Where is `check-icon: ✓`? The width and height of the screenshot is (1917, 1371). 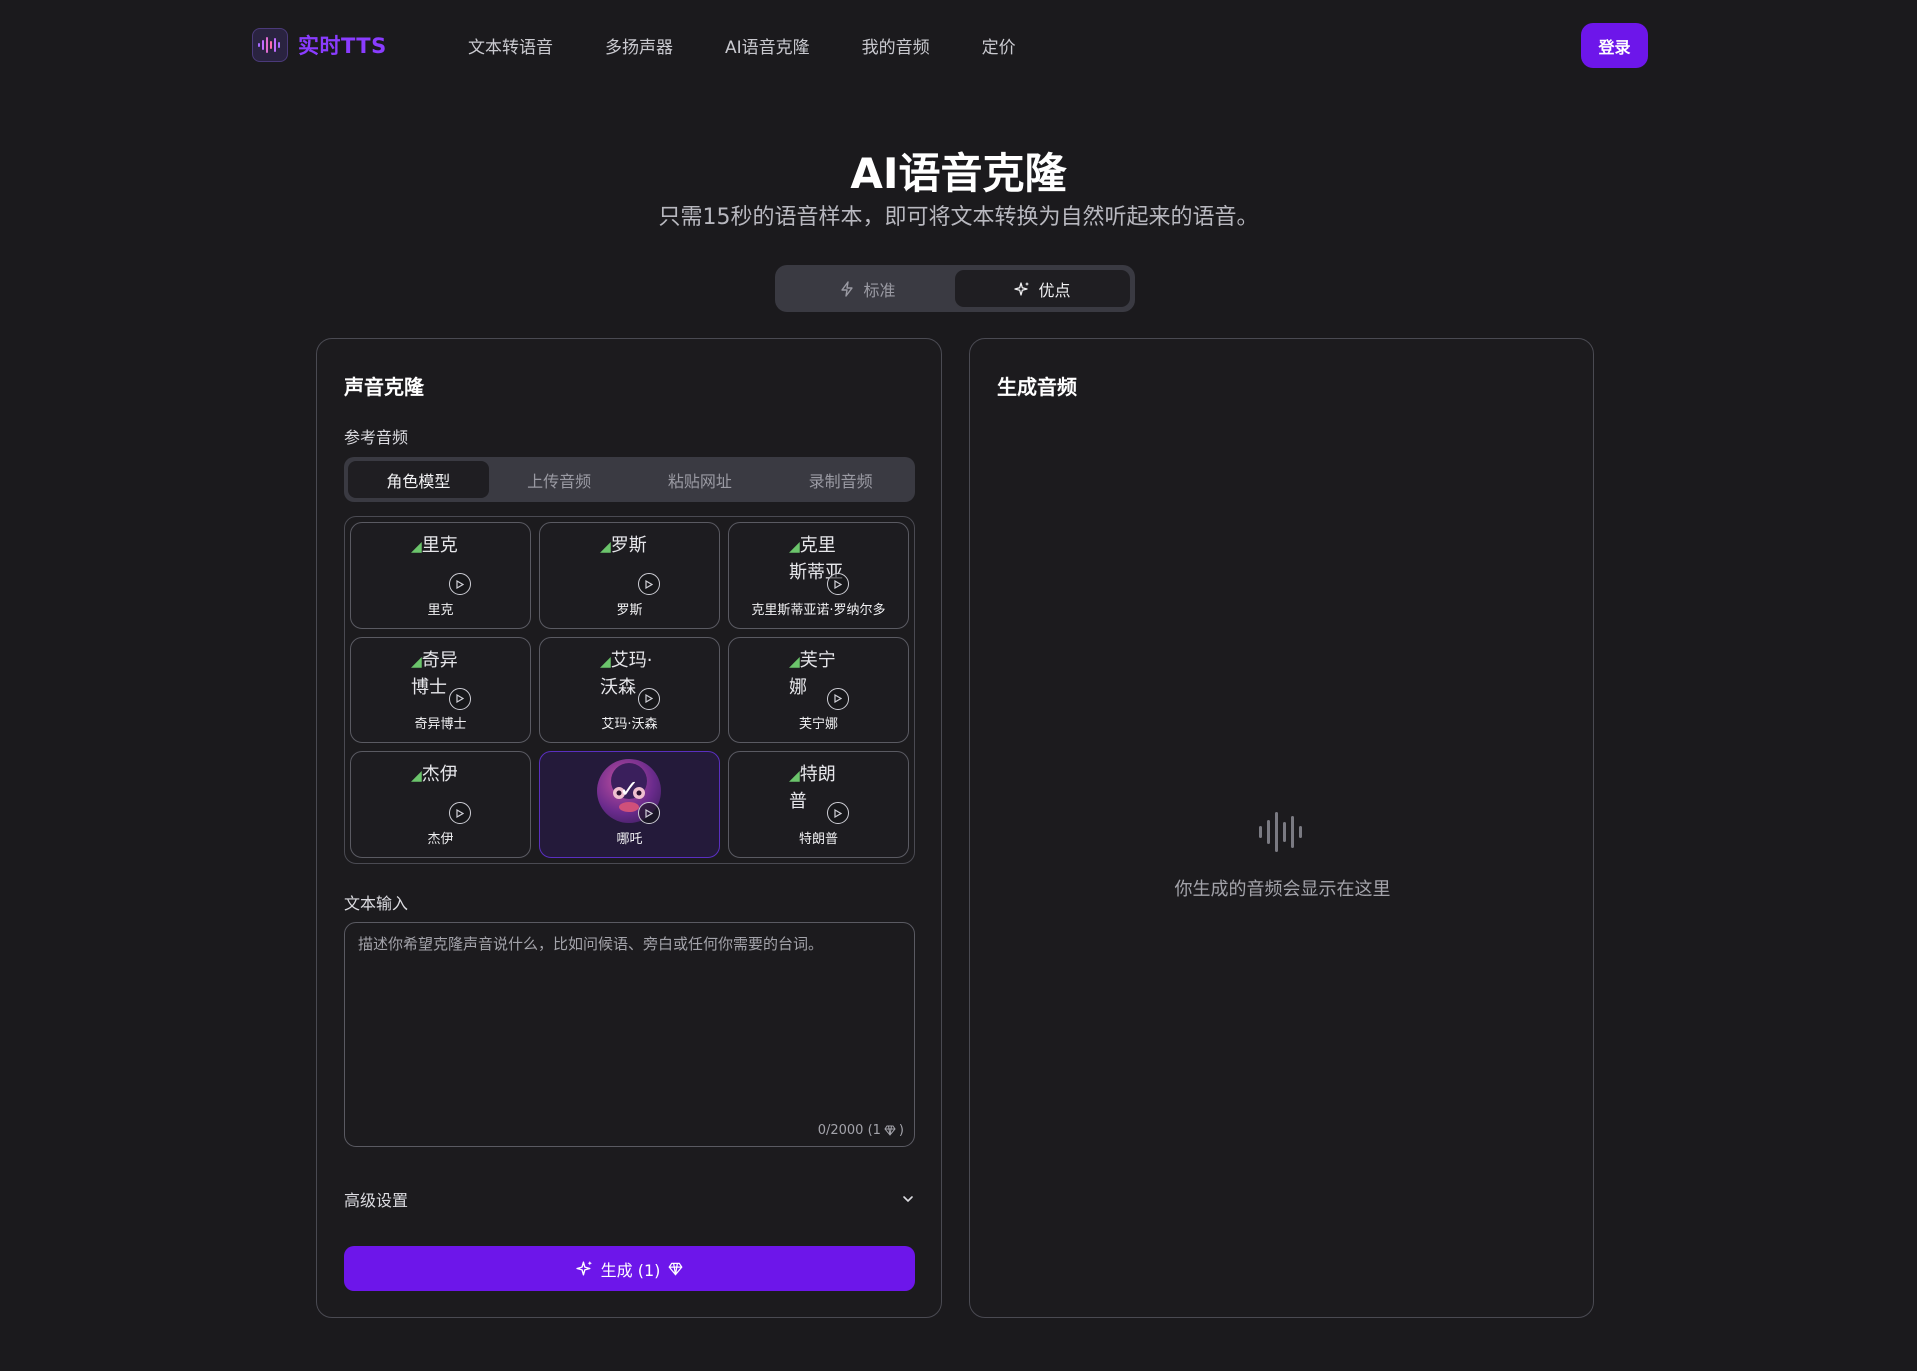
check-icon: ✓ is located at coordinates (629, 789).